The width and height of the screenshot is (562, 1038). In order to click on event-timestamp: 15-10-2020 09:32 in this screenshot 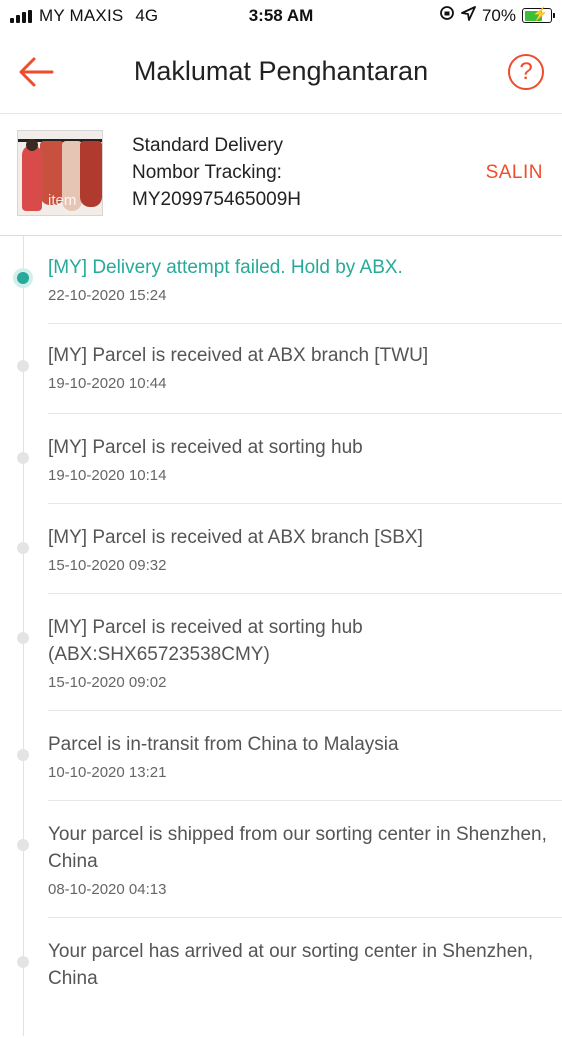, I will do `click(107, 565)`.